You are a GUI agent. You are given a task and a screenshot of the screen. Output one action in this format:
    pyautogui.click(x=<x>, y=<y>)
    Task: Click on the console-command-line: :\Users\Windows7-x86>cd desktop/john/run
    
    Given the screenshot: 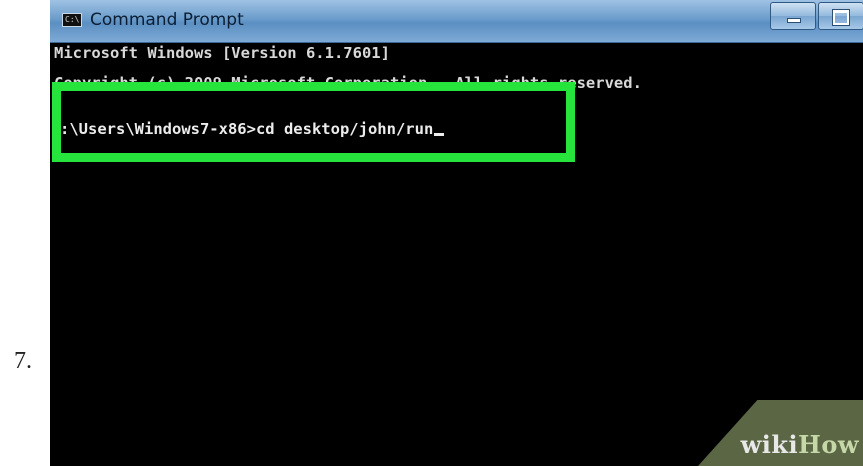 What is the action you would take?
    pyautogui.click(x=252, y=129)
    